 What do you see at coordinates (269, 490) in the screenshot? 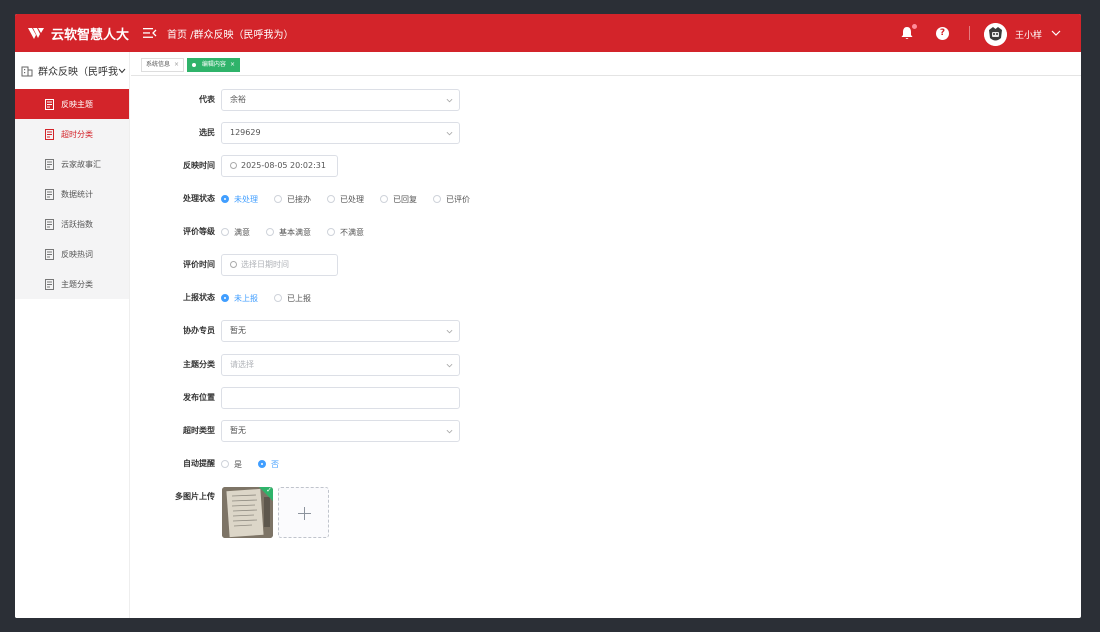
I see `check-icon: ✓` at bounding box center [269, 490].